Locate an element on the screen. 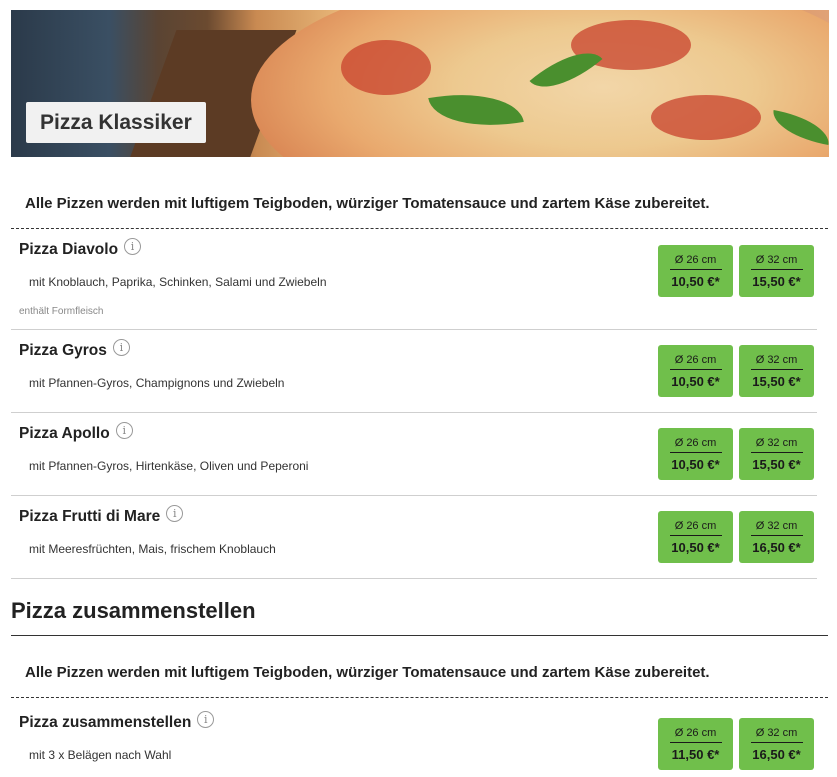  item-description: mit 3 x Belägen nach Wahl is located at coordinates (100, 755).